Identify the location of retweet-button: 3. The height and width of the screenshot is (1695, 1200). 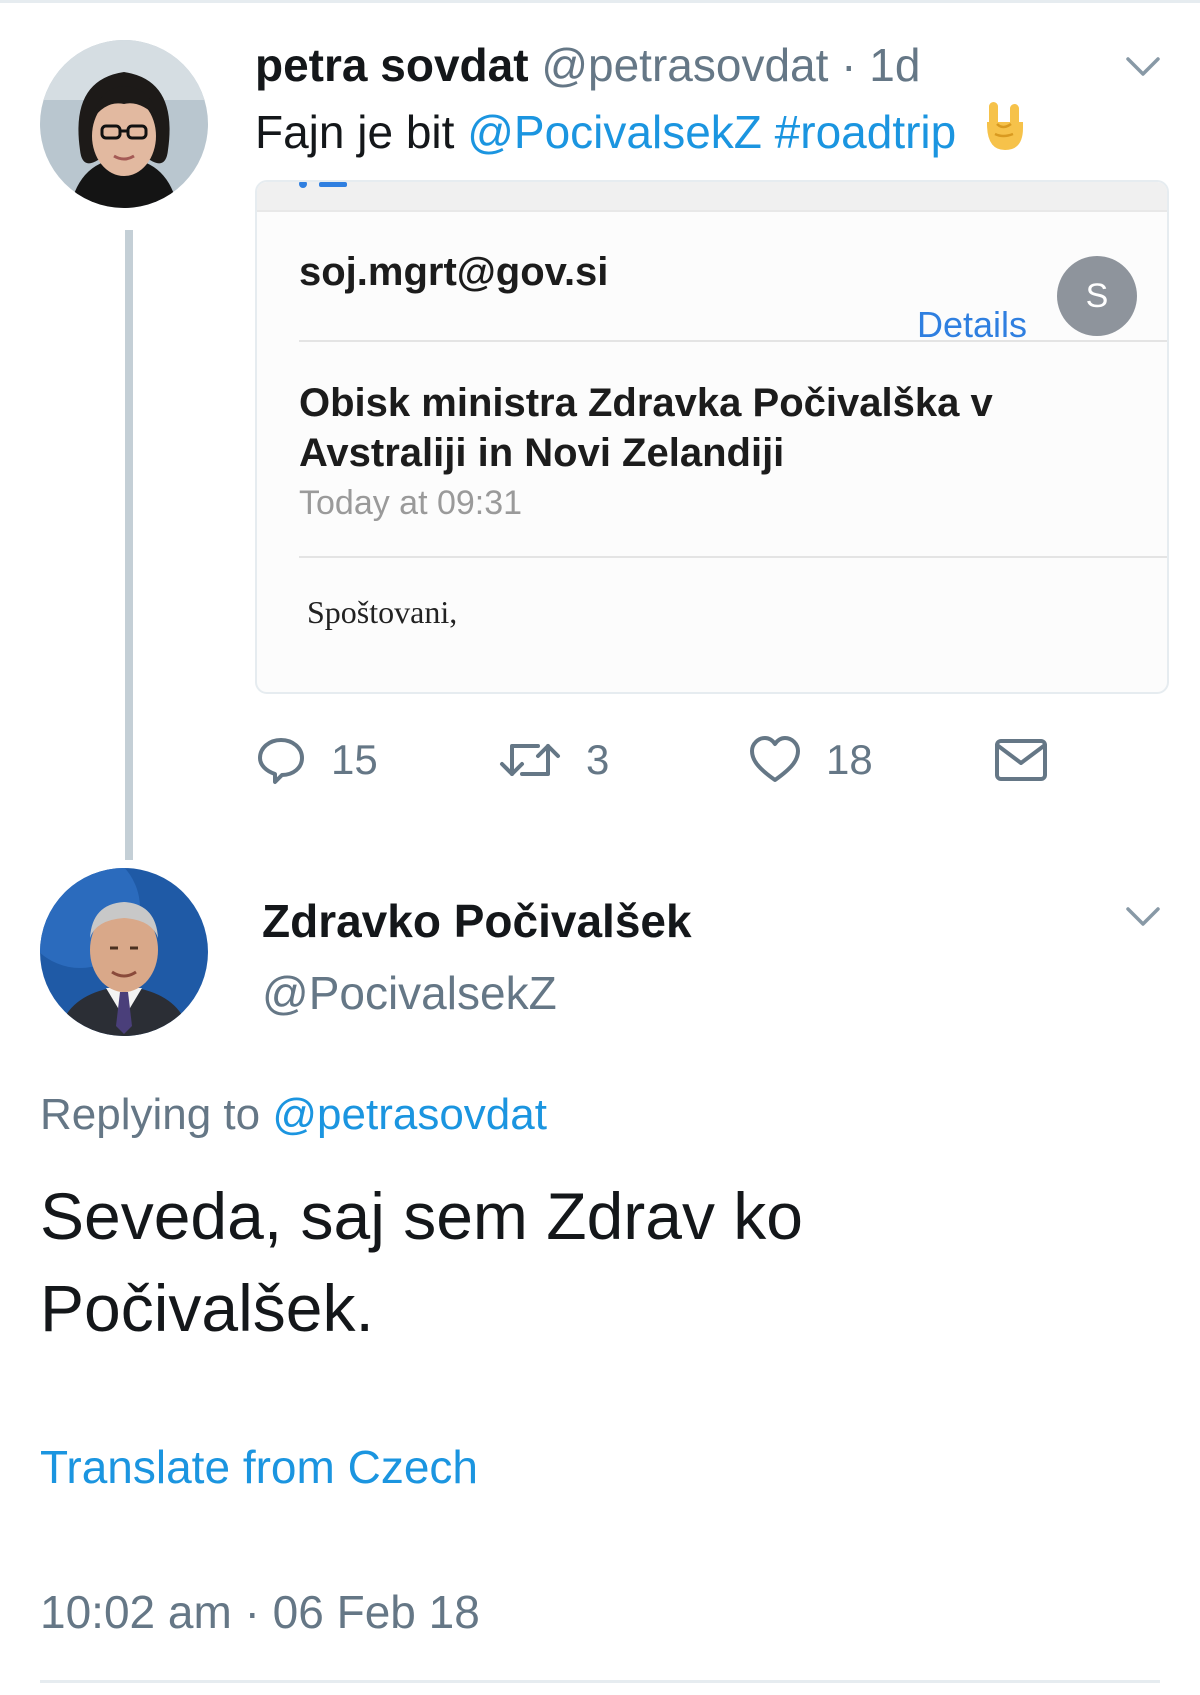
(553, 760).